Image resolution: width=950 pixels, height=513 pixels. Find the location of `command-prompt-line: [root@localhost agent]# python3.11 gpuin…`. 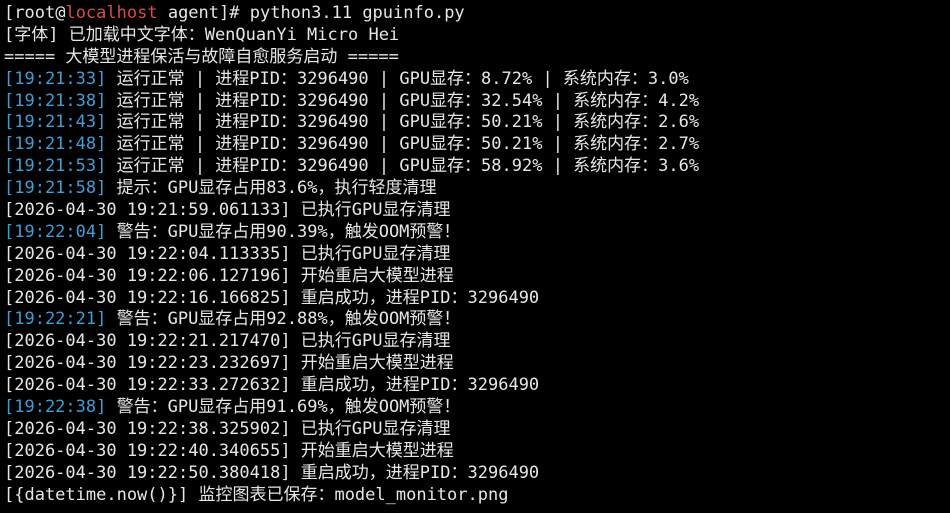

command-prompt-line: [root@localhost agent]# python3.11 gpuin… is located at coordinates (234, 13).